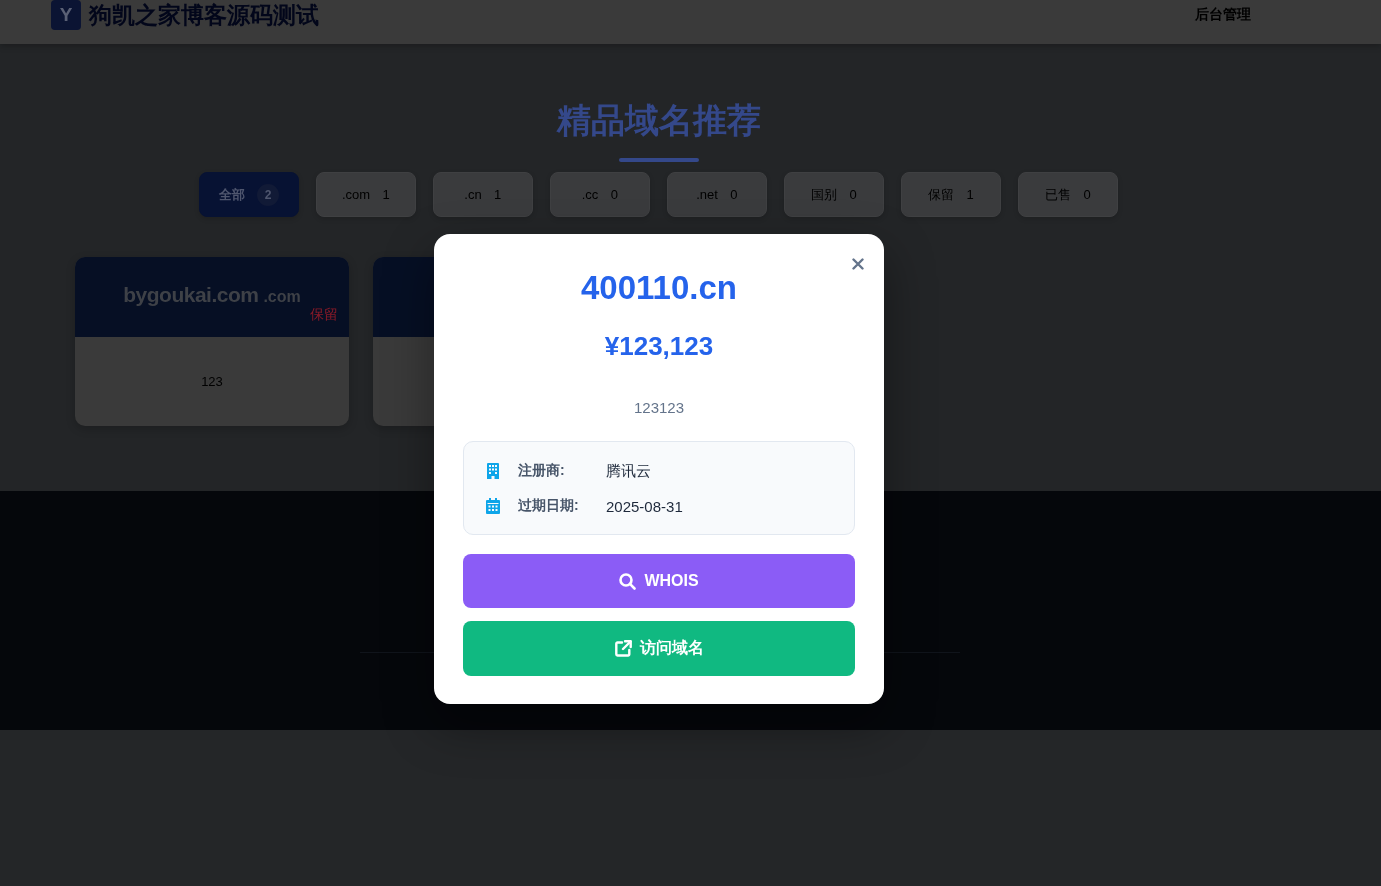  Describe the element at coordinates (191, 295) in the screenshot. I see `domain-name: bygoukai.com` at that location.